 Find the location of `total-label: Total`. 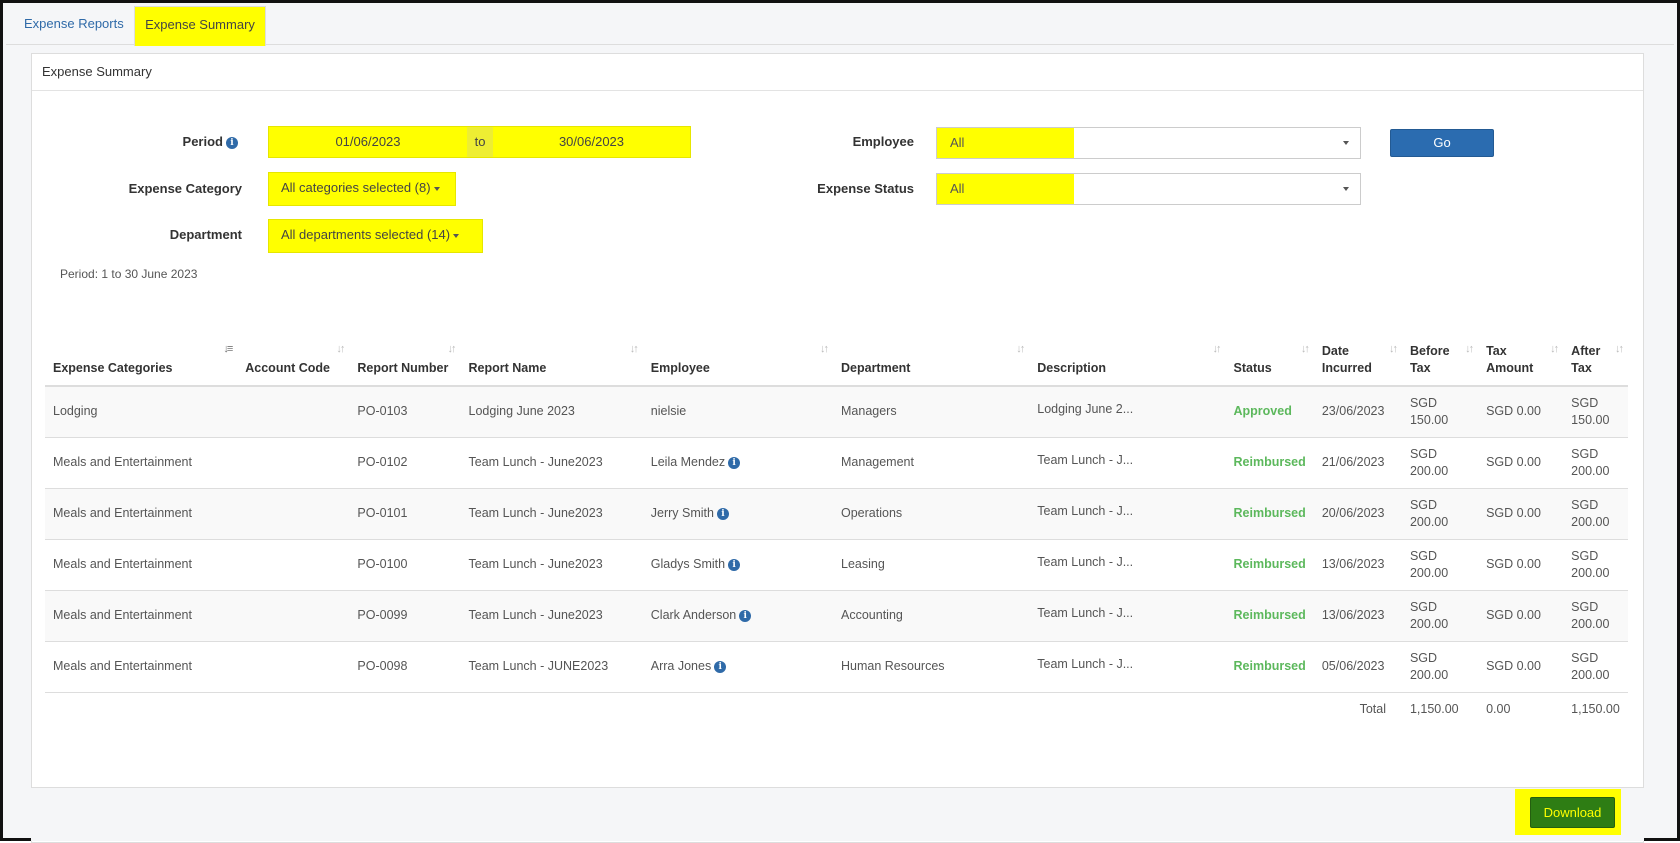

total-label: Total is located at coordinates (723, 709).